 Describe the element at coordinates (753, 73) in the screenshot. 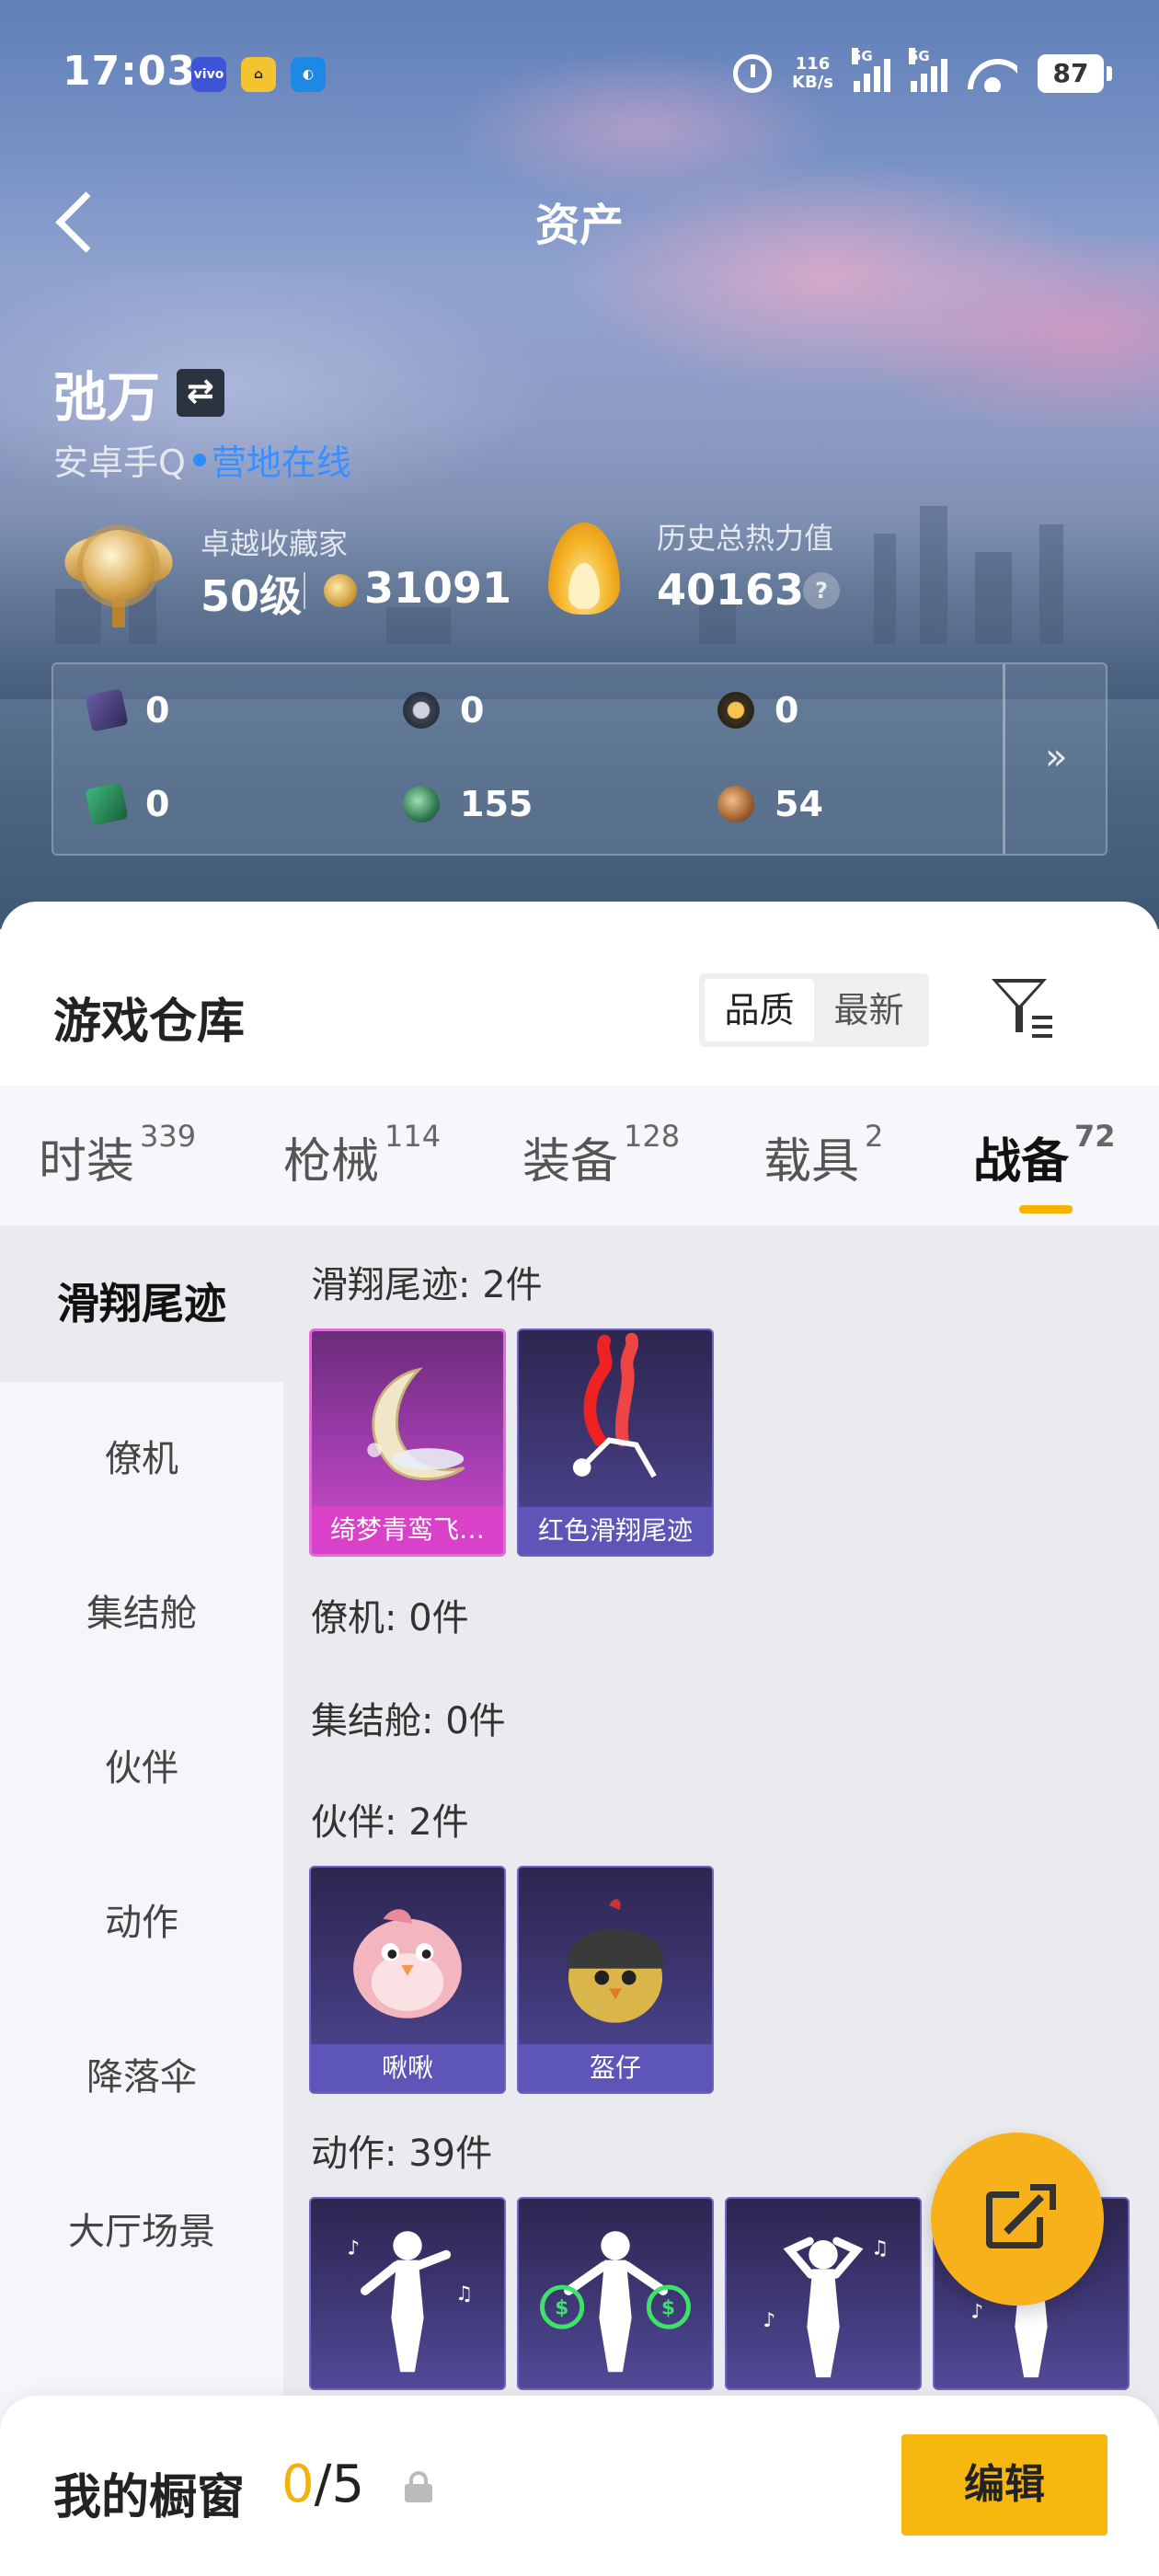

I see `alarm-icon` at that location.